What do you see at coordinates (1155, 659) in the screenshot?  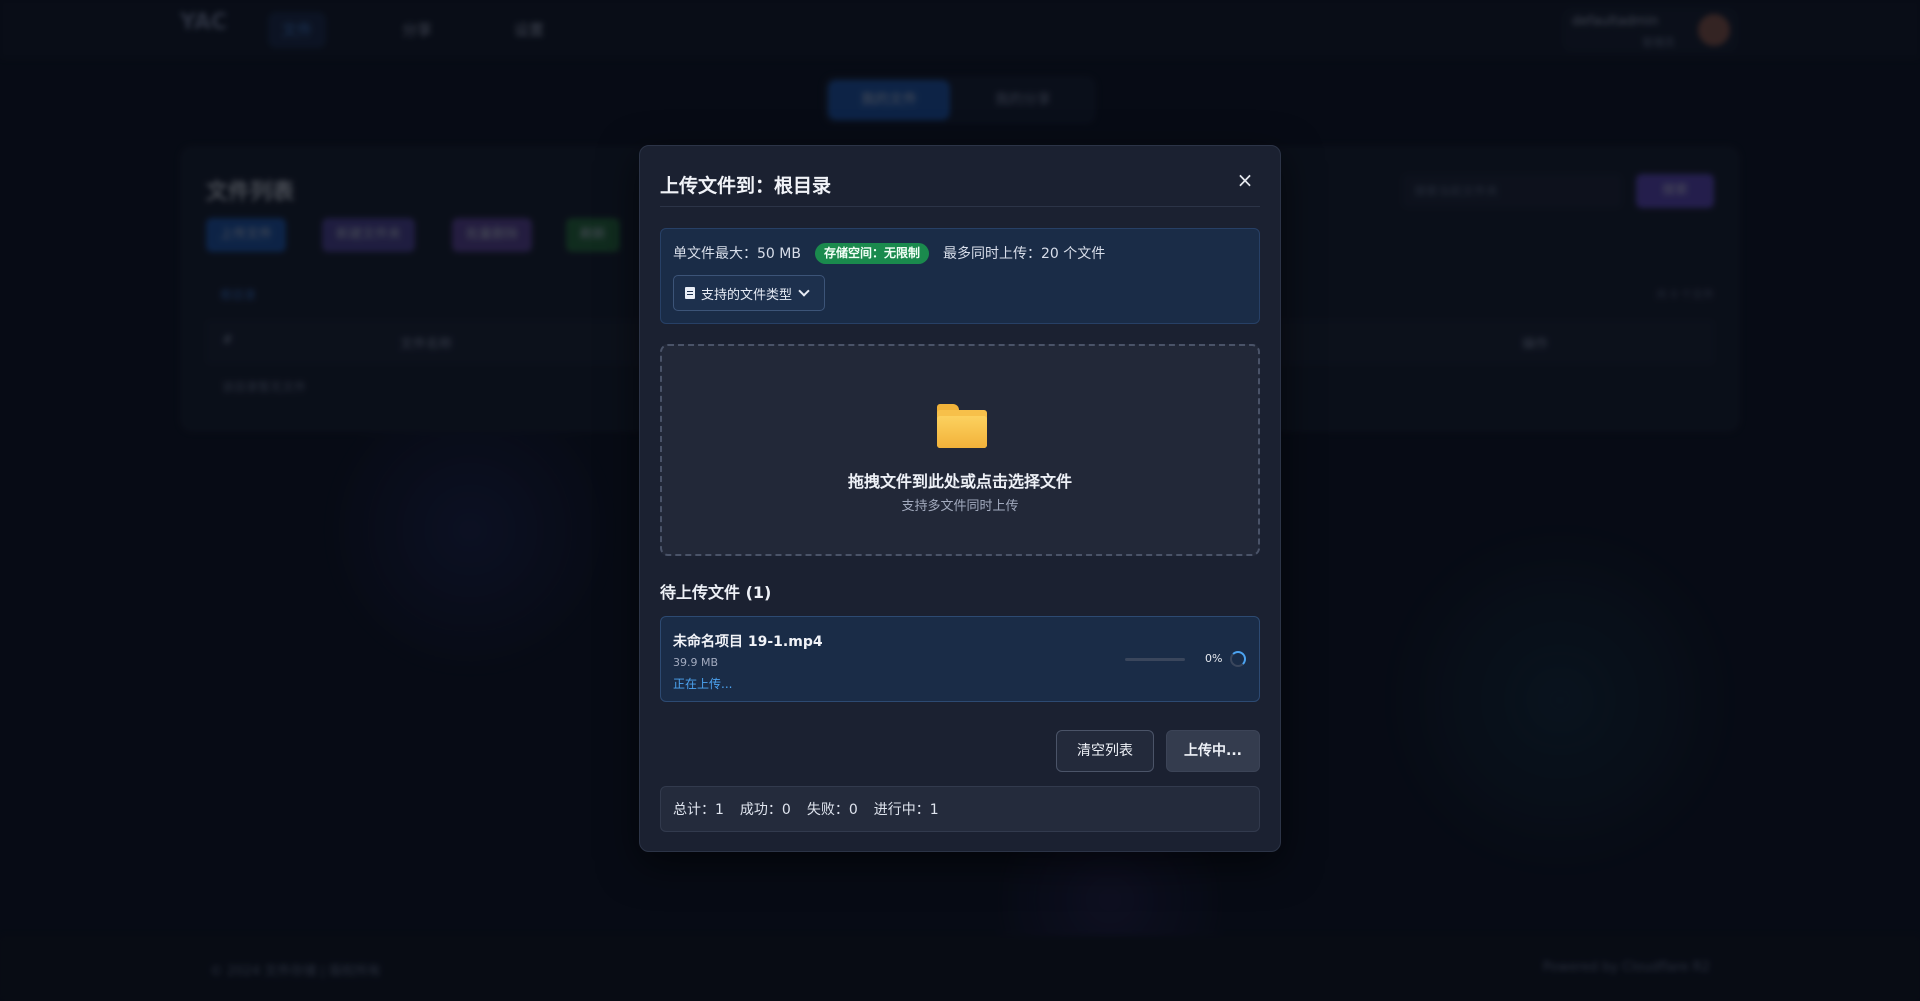 I see `progress-bar` at bounding box center [1155, 659].